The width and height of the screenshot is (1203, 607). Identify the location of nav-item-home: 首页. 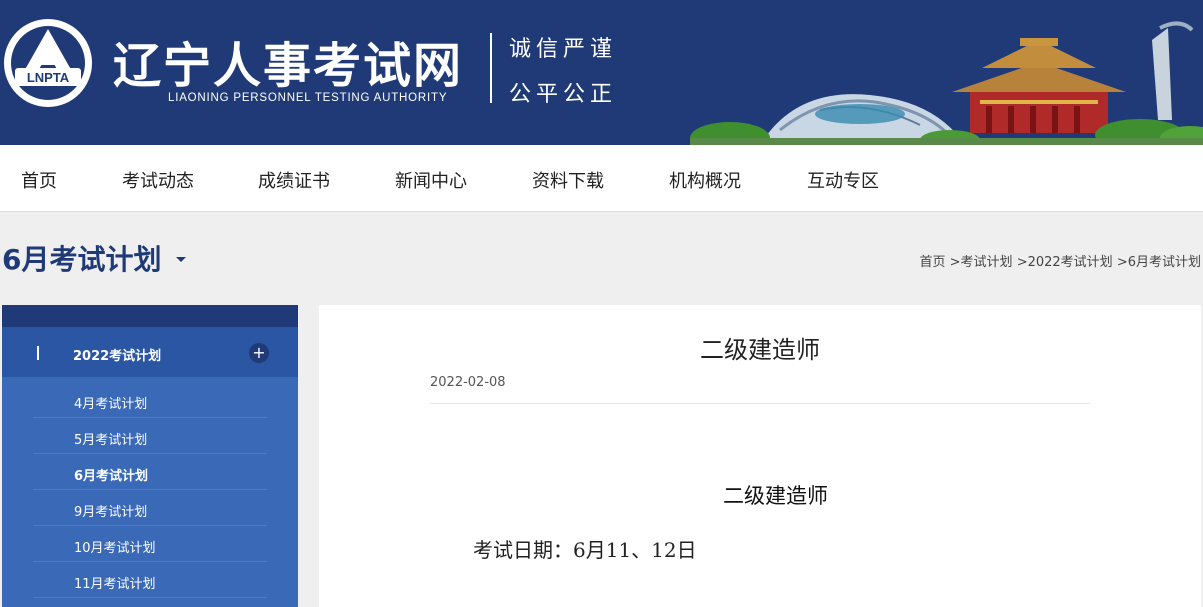
(39, 180).